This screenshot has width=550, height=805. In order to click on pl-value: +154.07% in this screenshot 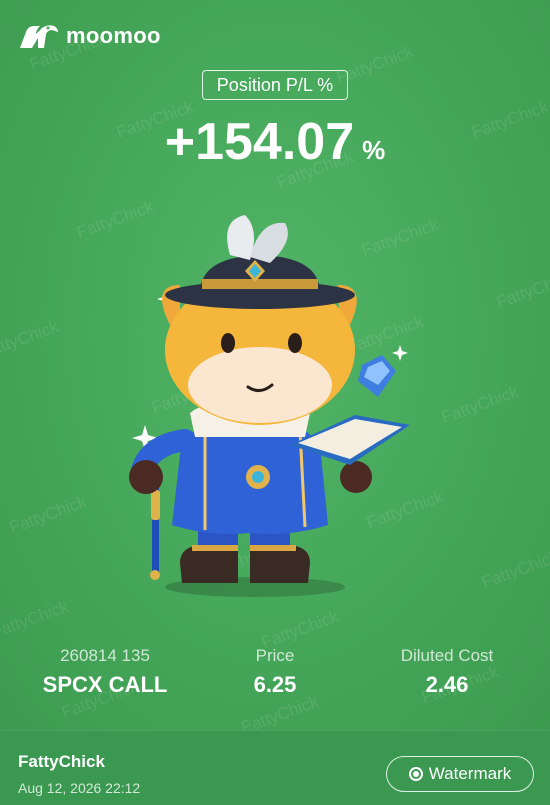, I will do `click(275, 142)`.